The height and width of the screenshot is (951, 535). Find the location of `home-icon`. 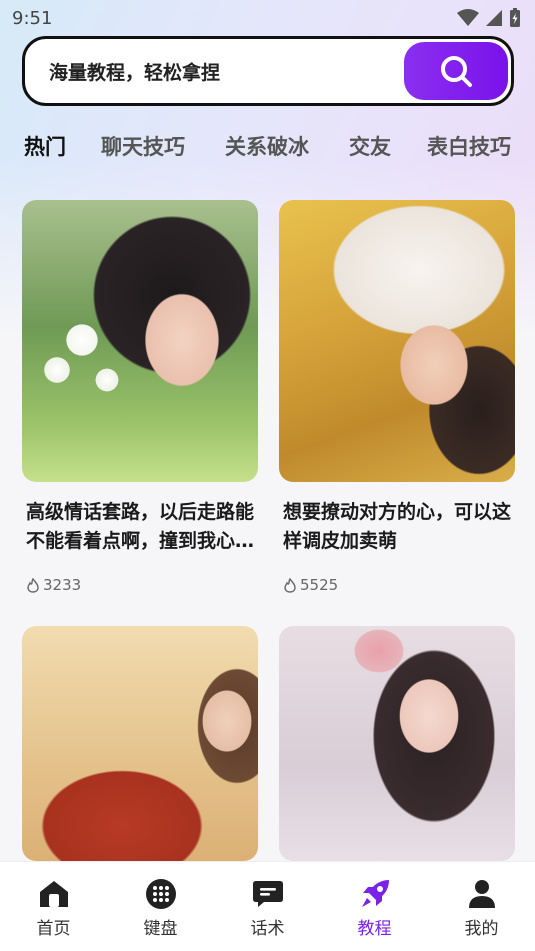

home-icon is located at coordinates (53, 894).